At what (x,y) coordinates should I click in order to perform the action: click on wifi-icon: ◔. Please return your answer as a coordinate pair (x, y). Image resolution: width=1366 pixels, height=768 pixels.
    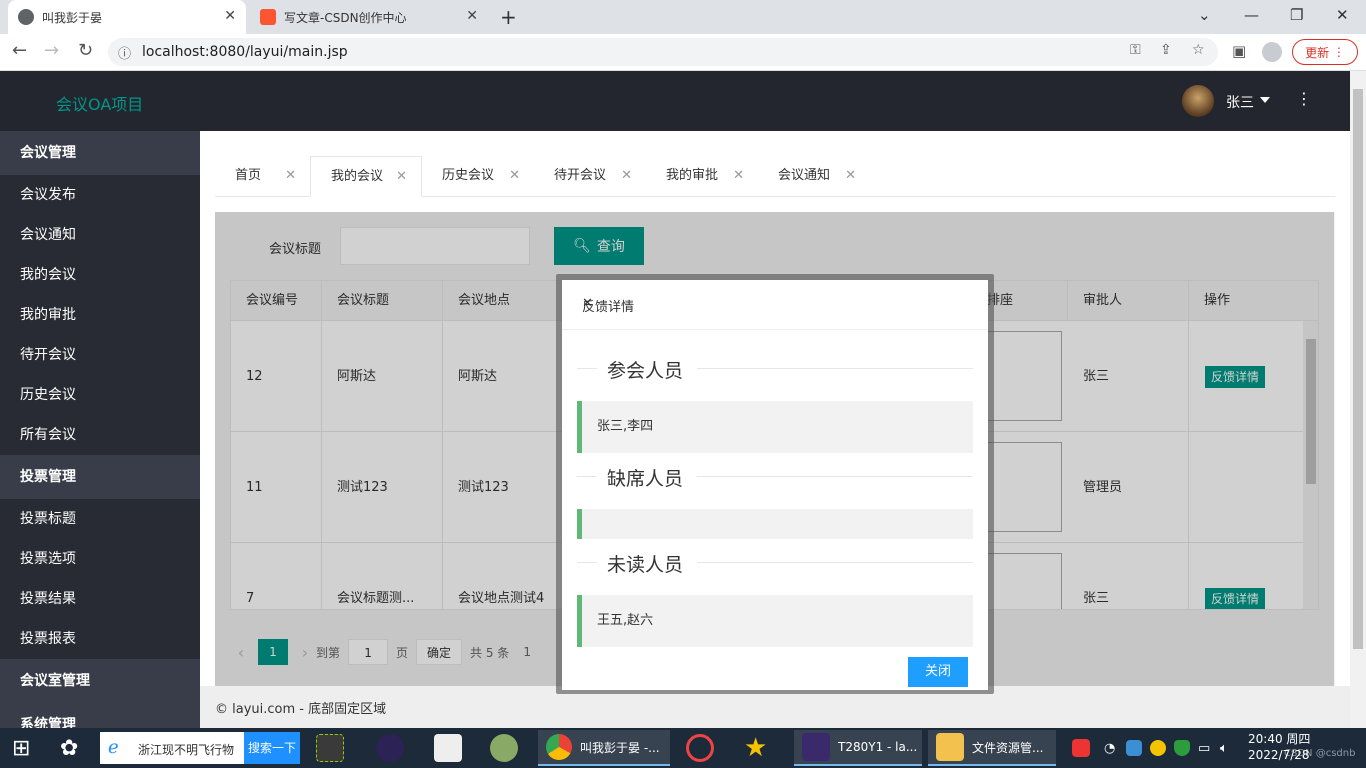
    Looking at the image, I should click on (1109, 748).